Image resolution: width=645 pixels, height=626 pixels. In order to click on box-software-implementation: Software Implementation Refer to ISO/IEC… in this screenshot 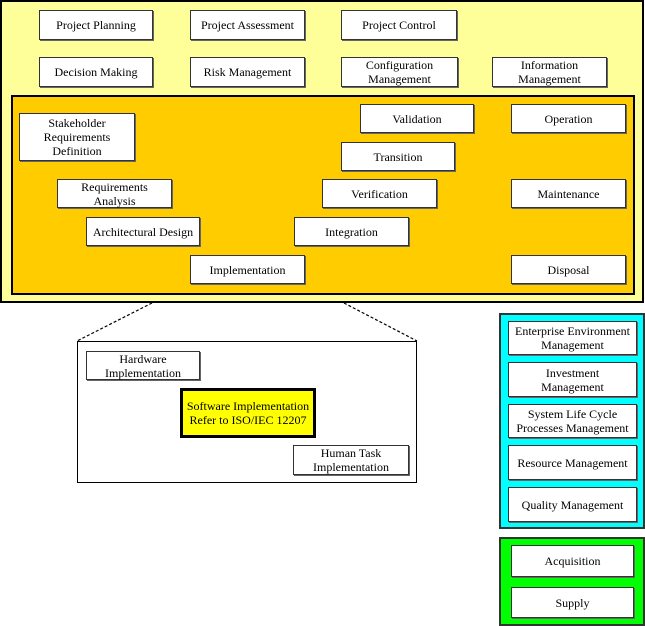, I will do `click(248, 413)`.